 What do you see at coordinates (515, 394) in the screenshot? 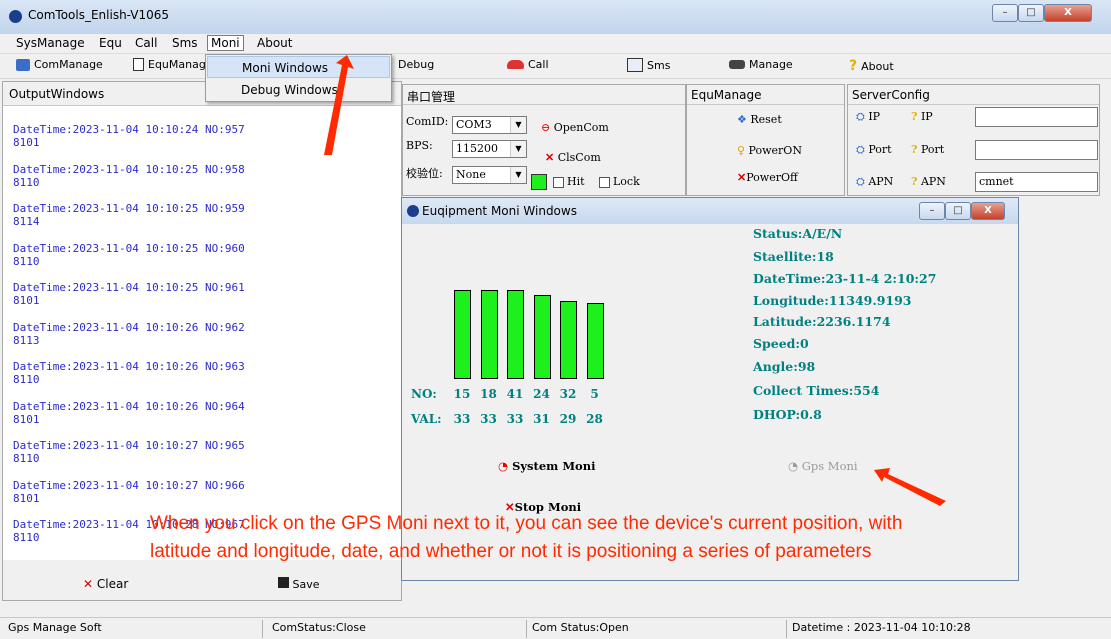
I see `satellite-no: 41` at bounding box center [515, 394].